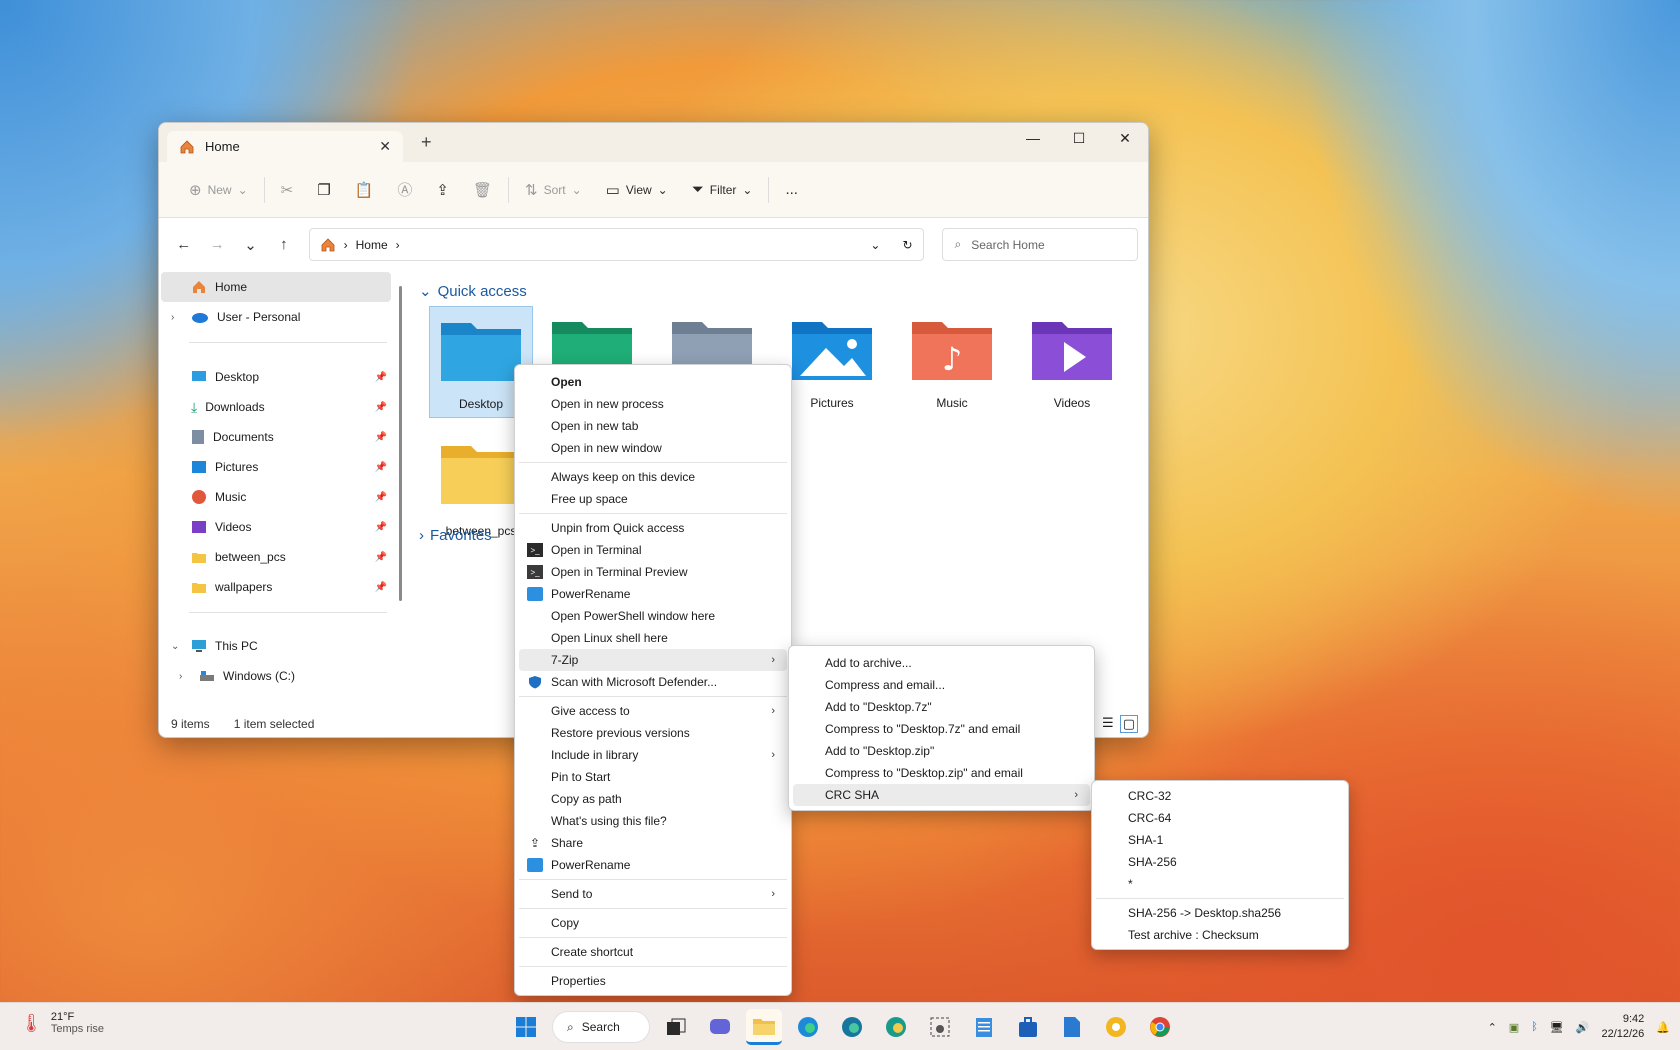 The image size is (1680, 1050). What do you see at coordinates (1220, 796) in the screenshot?
I see `crc-item-crc32: CRC-32` at bounding box center [1220, 796].